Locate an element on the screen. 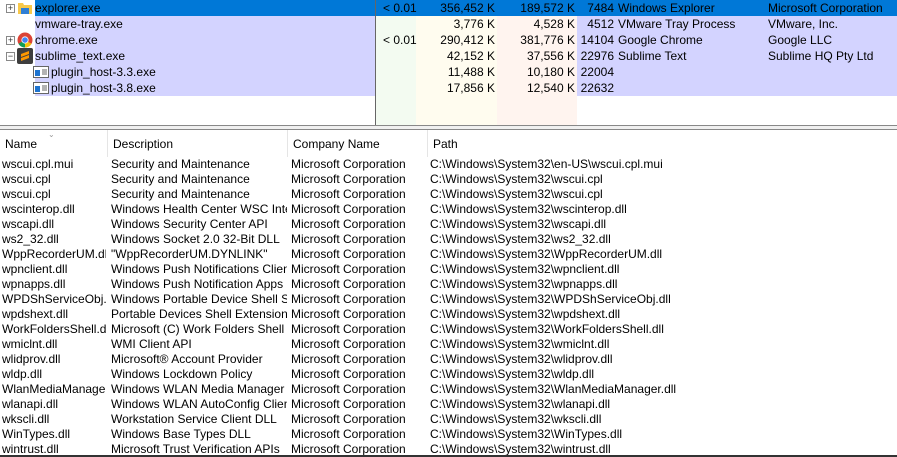 The image size is (897, 457). window-app-icon is located at coordinates (41, 72).